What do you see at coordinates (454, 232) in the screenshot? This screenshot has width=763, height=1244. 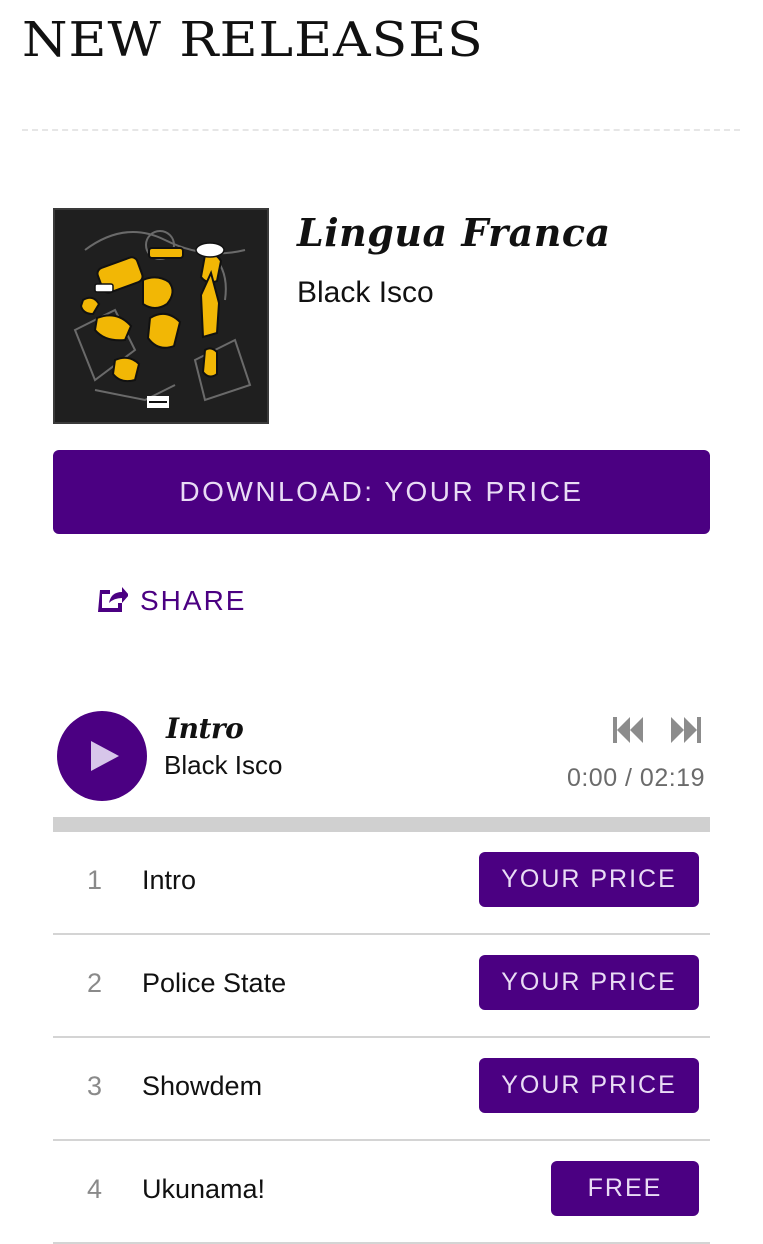 I see `album-title: Lingua Franca` at bounding box center [454, 232].